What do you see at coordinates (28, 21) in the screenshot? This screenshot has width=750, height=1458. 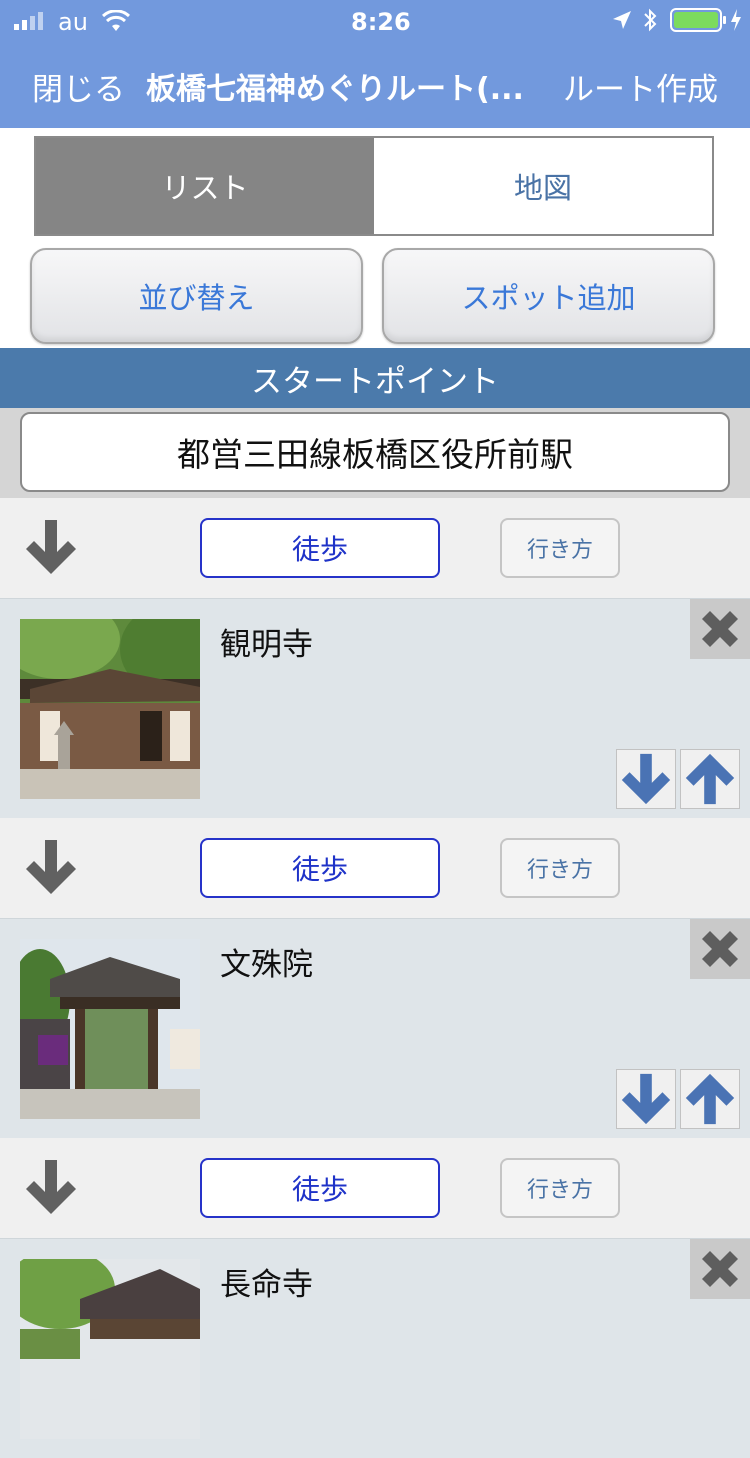 I see `signal-icon` at bounding box center [28, 21].